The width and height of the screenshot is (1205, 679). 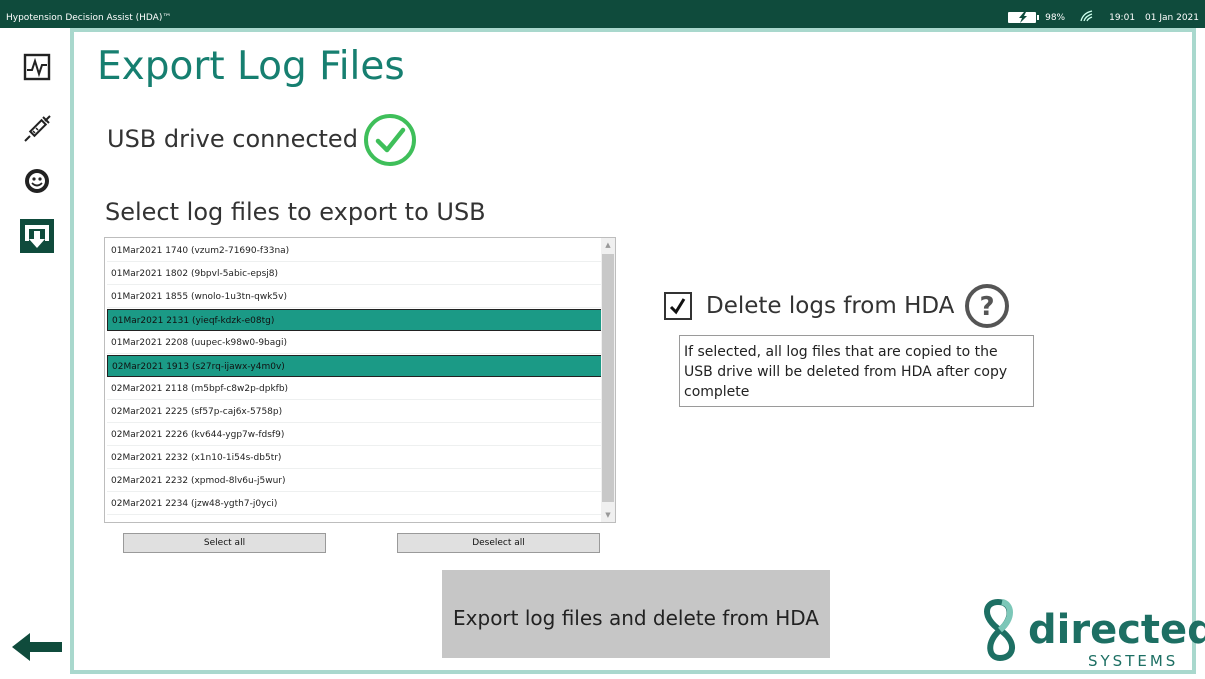 What do you see at coordinates (608, 245) in the screenshot?
I see `scroll-up-icon: ▲` at bounding box center [608, 245].